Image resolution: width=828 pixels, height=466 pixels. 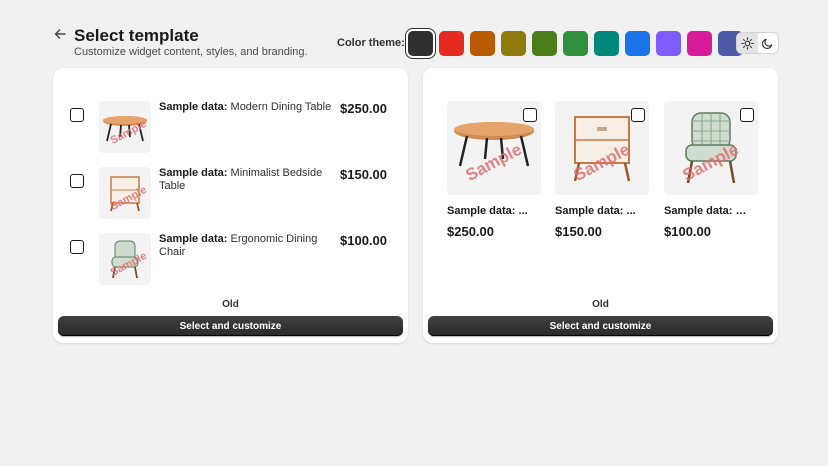 What do you see at coordinates (246, 180) in the screenshot?
I see `item-name: Sample data: Minimalist Bedside Table` at bounding box center [246, 180].